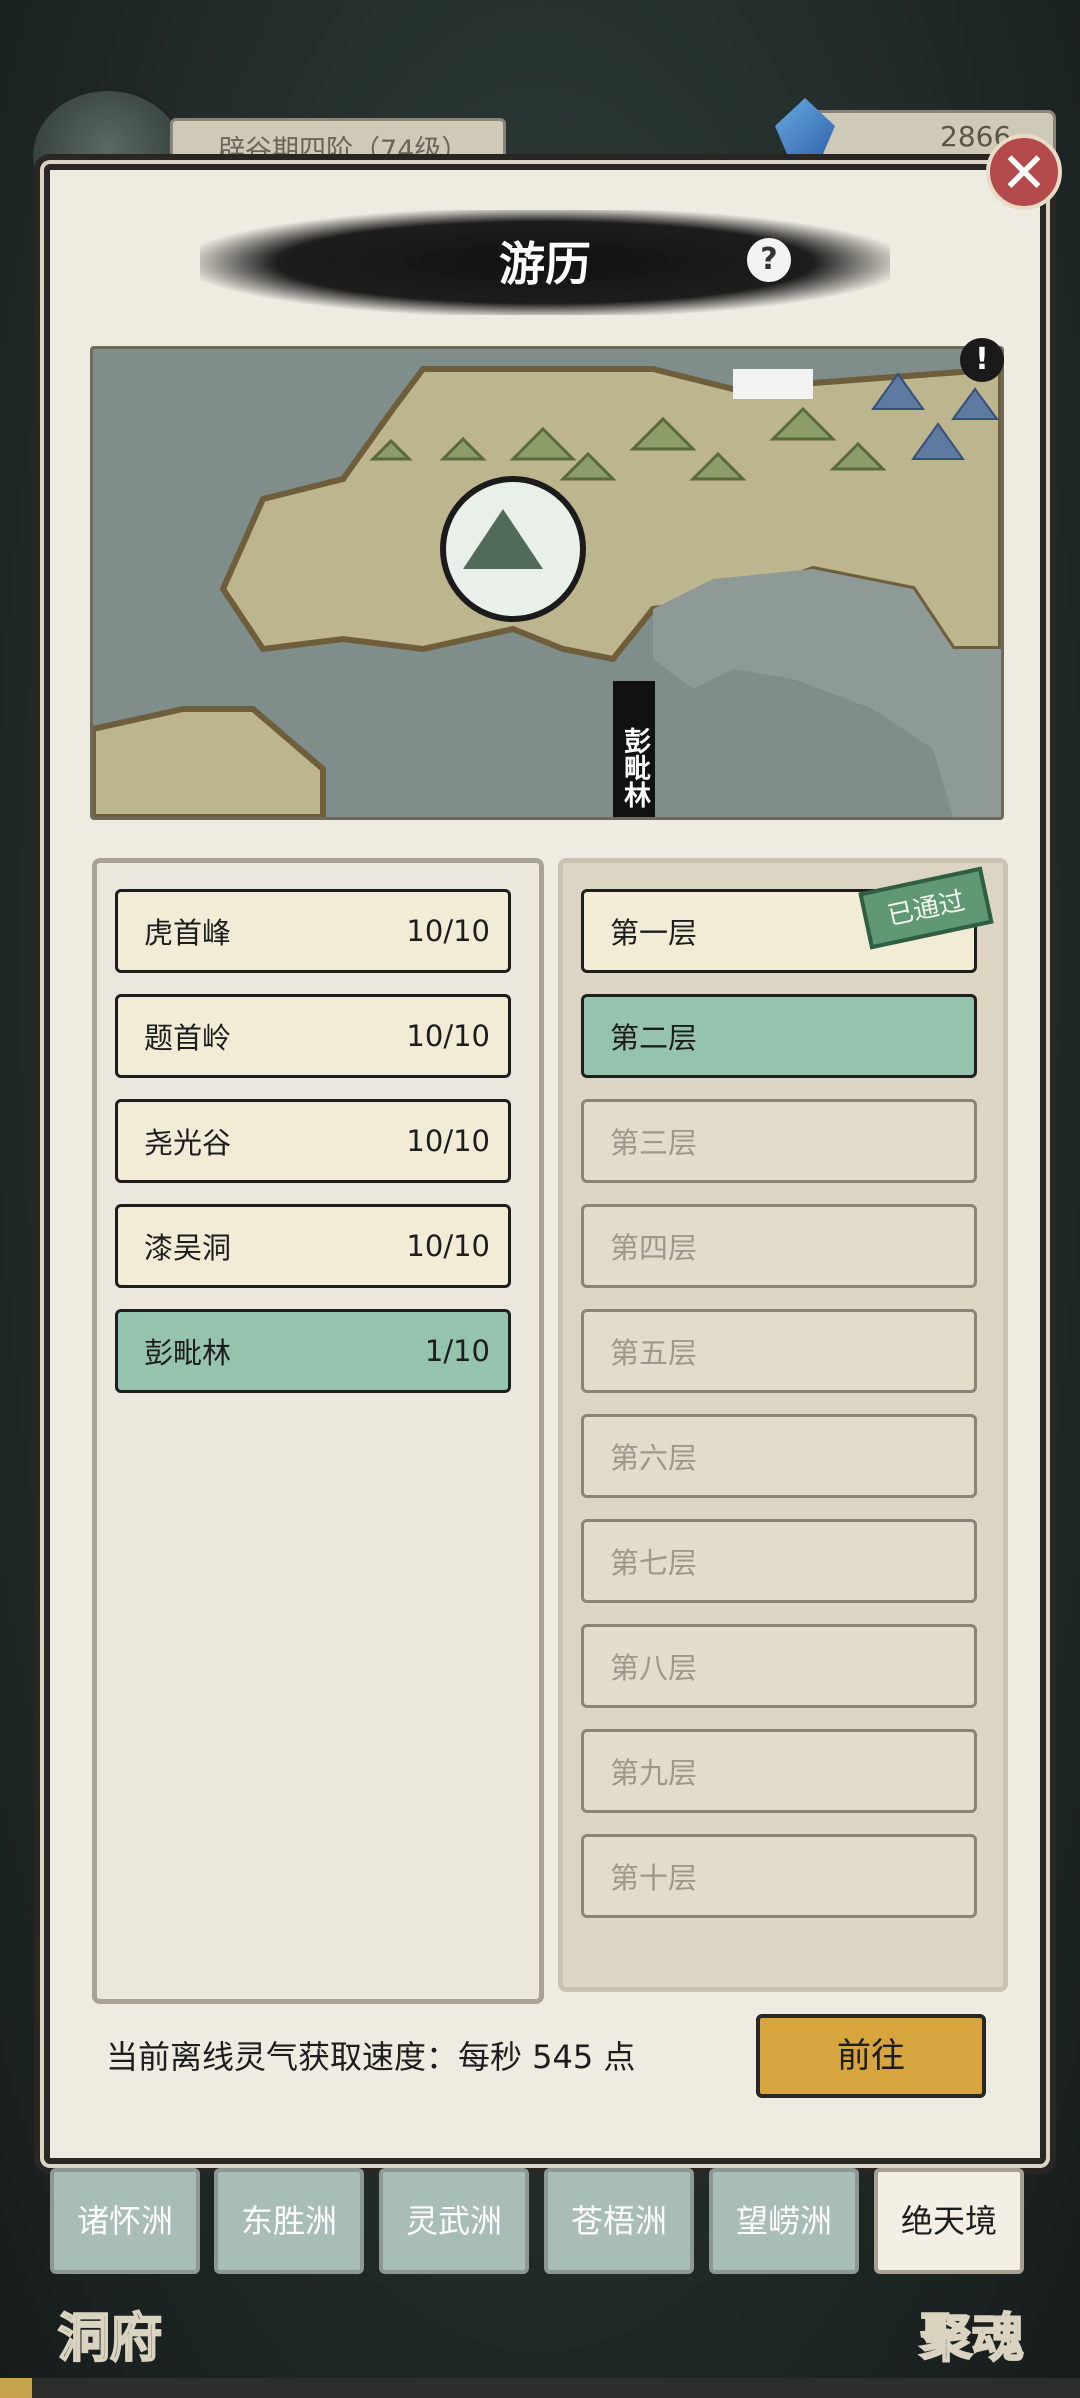 This screenshot has width=1080, height=2398. What do you see at coordinates (457, 1351) in the screenshot?
I see `area-progress: 1/10` at bounding box center [457, 1351].